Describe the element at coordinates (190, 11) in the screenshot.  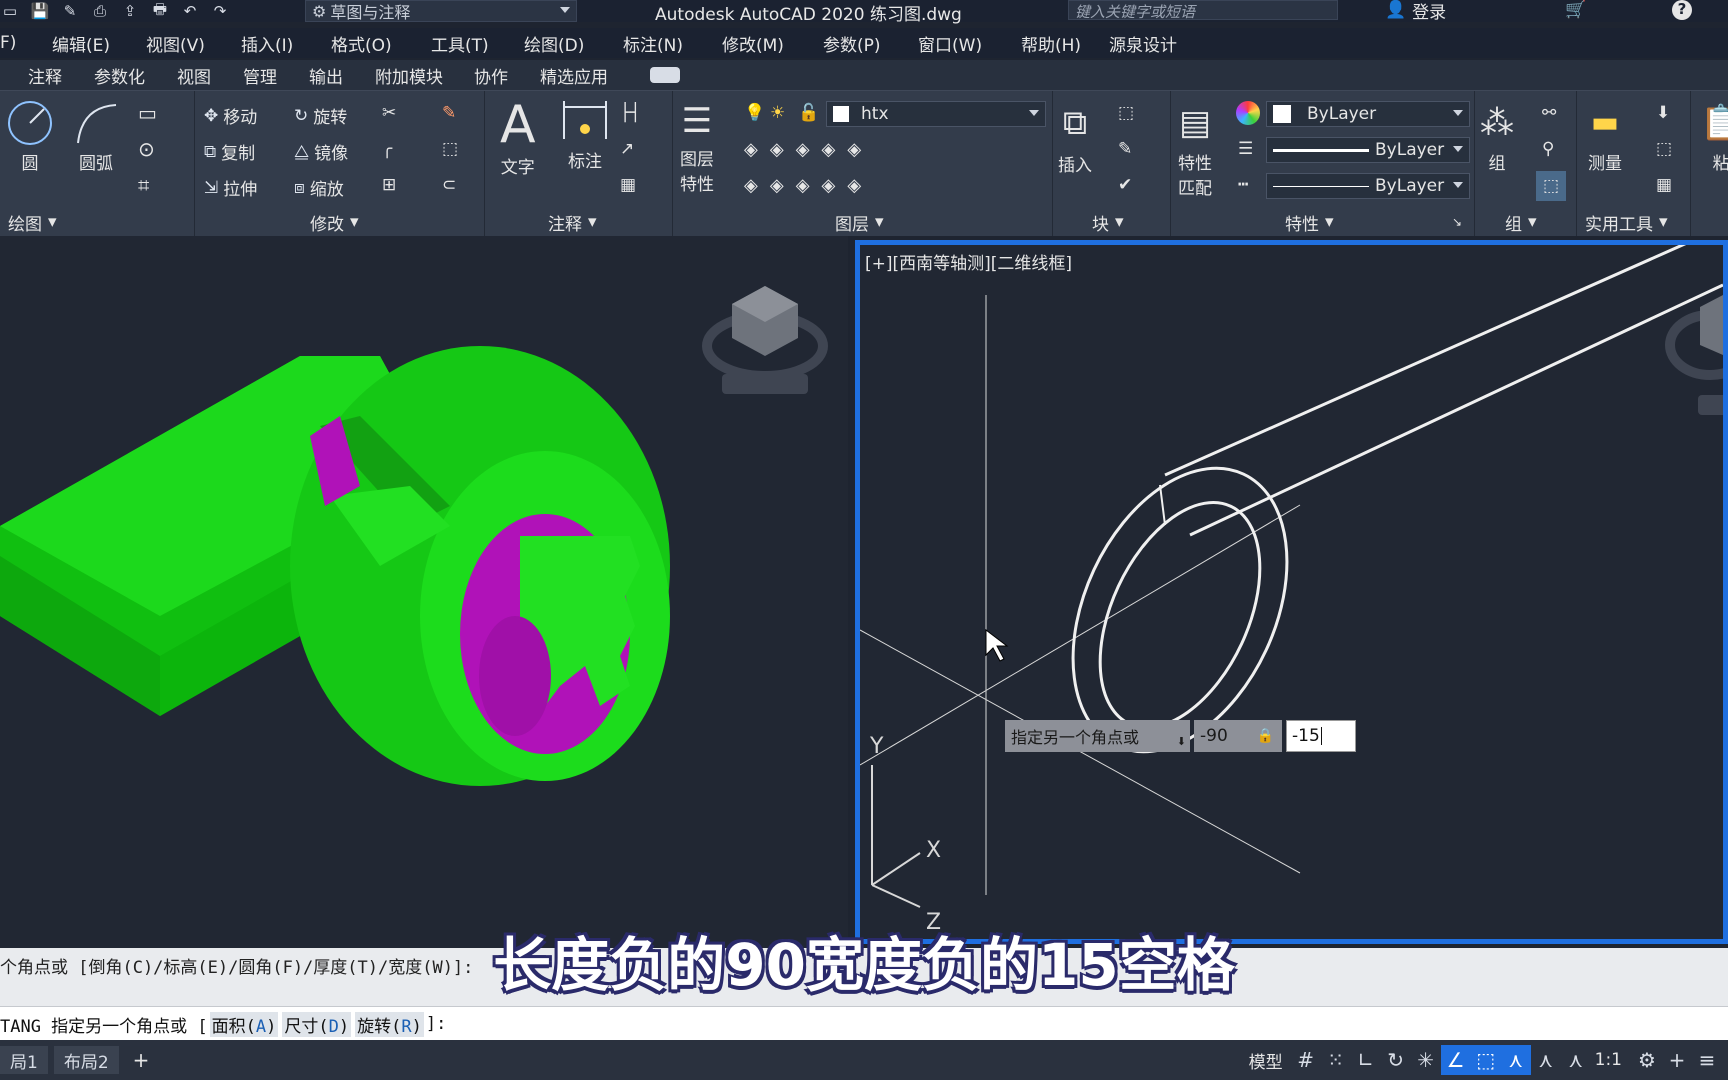
I see `undo-icon: ↶` at that location.